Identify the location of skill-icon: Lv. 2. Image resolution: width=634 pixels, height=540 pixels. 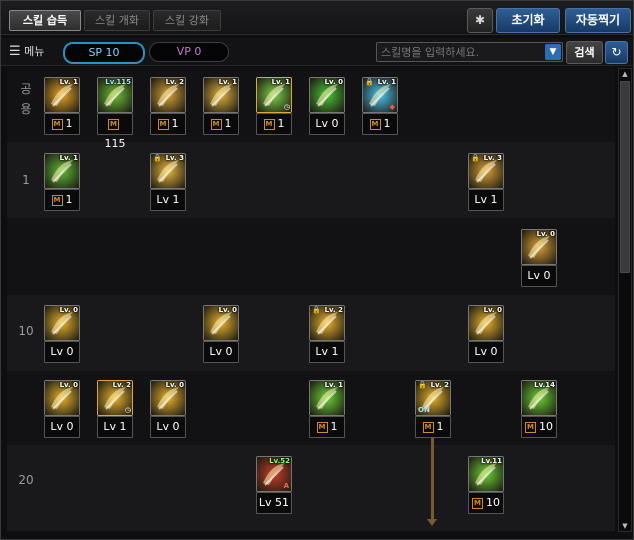
(168, 95).